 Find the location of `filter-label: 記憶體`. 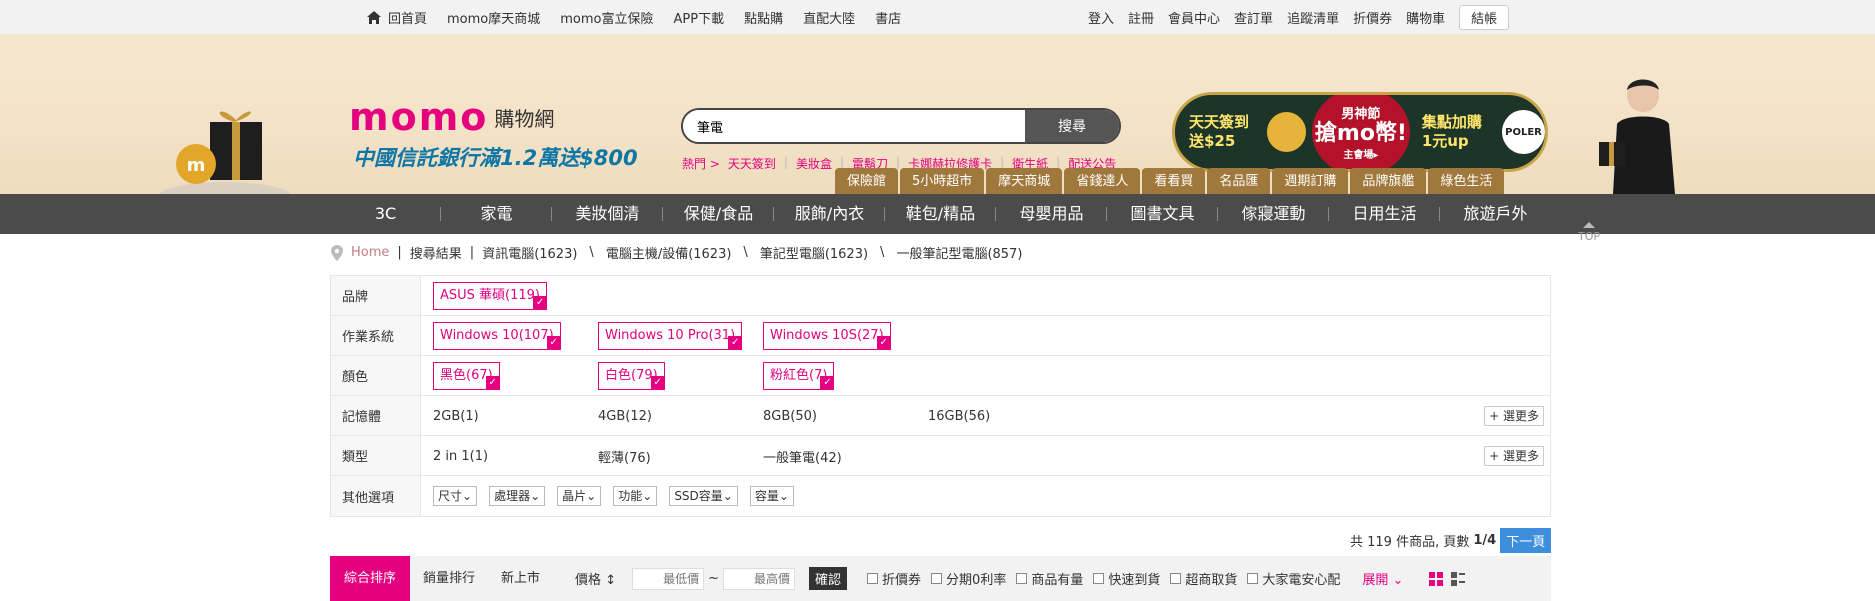

filter-label: 記憶體 is located at coordinates (376, 415).